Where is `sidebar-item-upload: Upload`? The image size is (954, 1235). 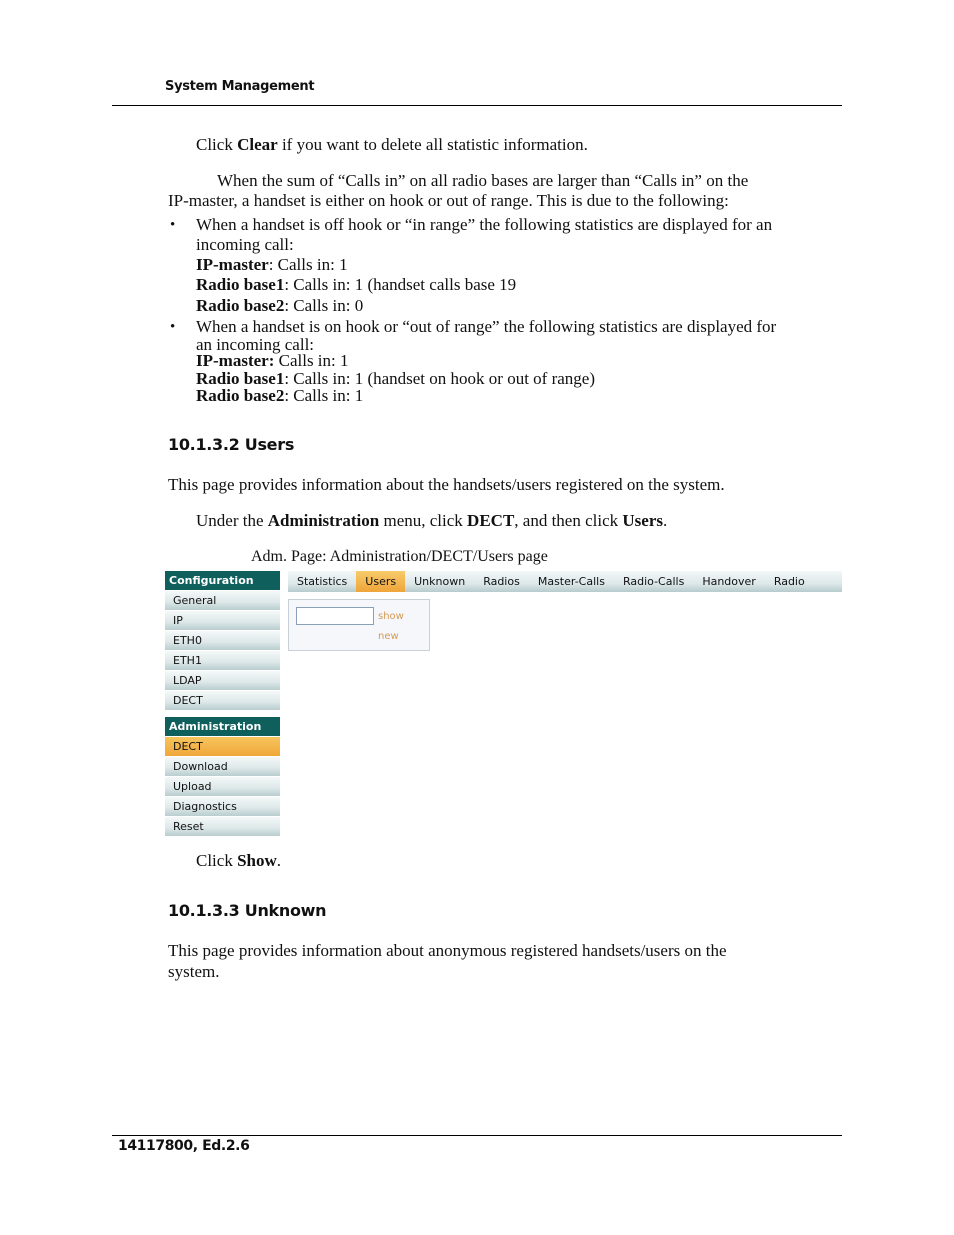 sidebar-item-upload: Upload is located at coordinates (222, 786).